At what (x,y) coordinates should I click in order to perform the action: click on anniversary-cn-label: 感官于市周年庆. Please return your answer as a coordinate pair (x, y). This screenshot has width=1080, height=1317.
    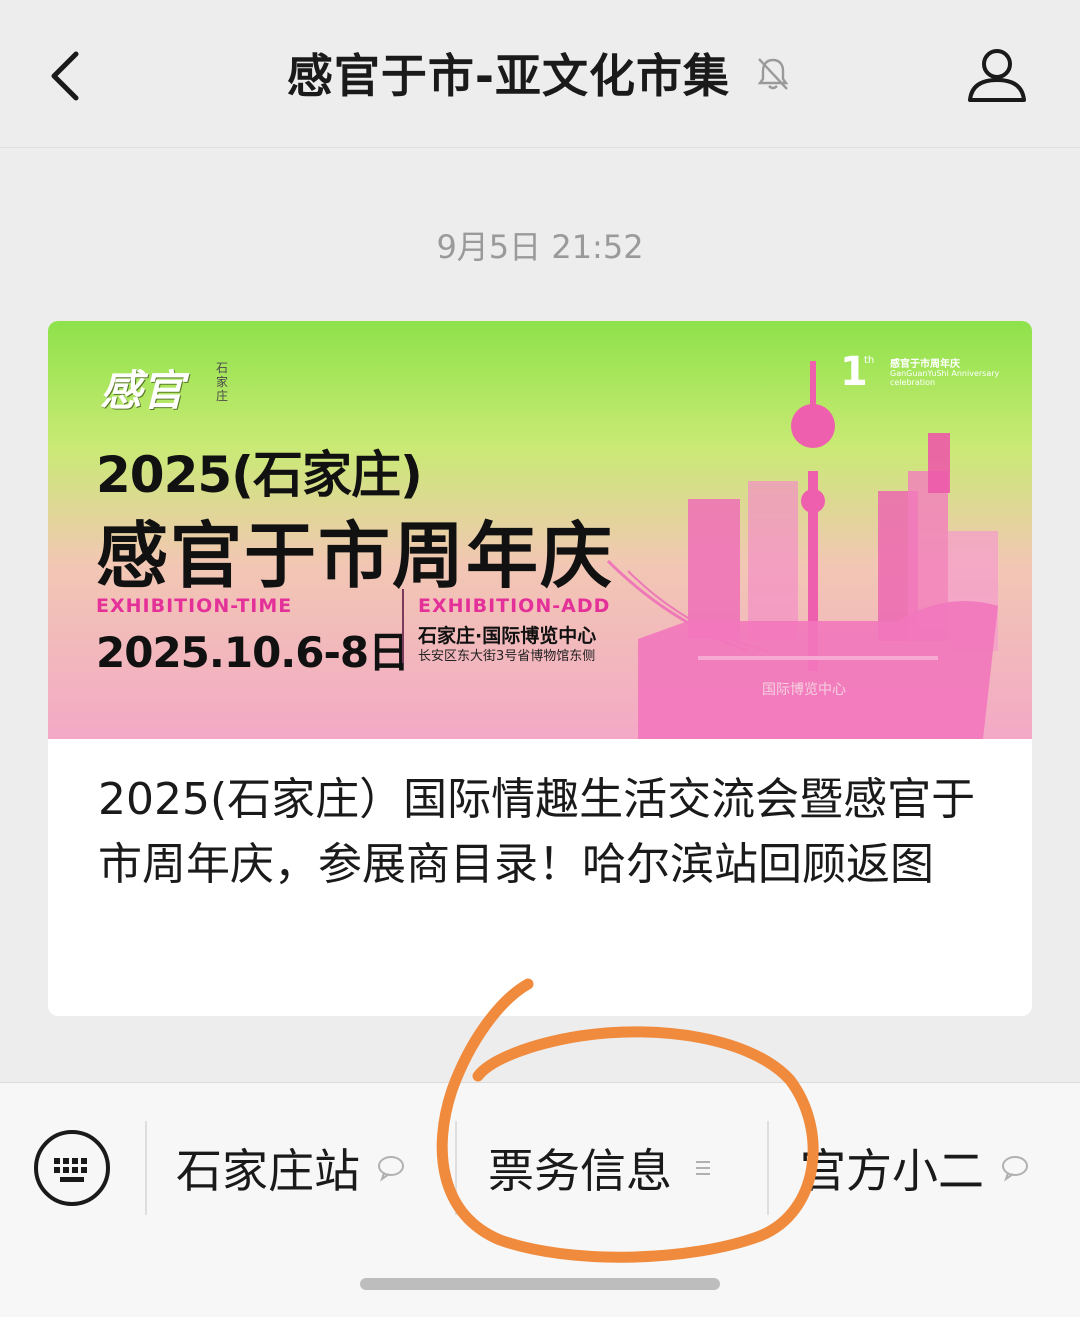
    Looking at the image, I should click on (925, 364).